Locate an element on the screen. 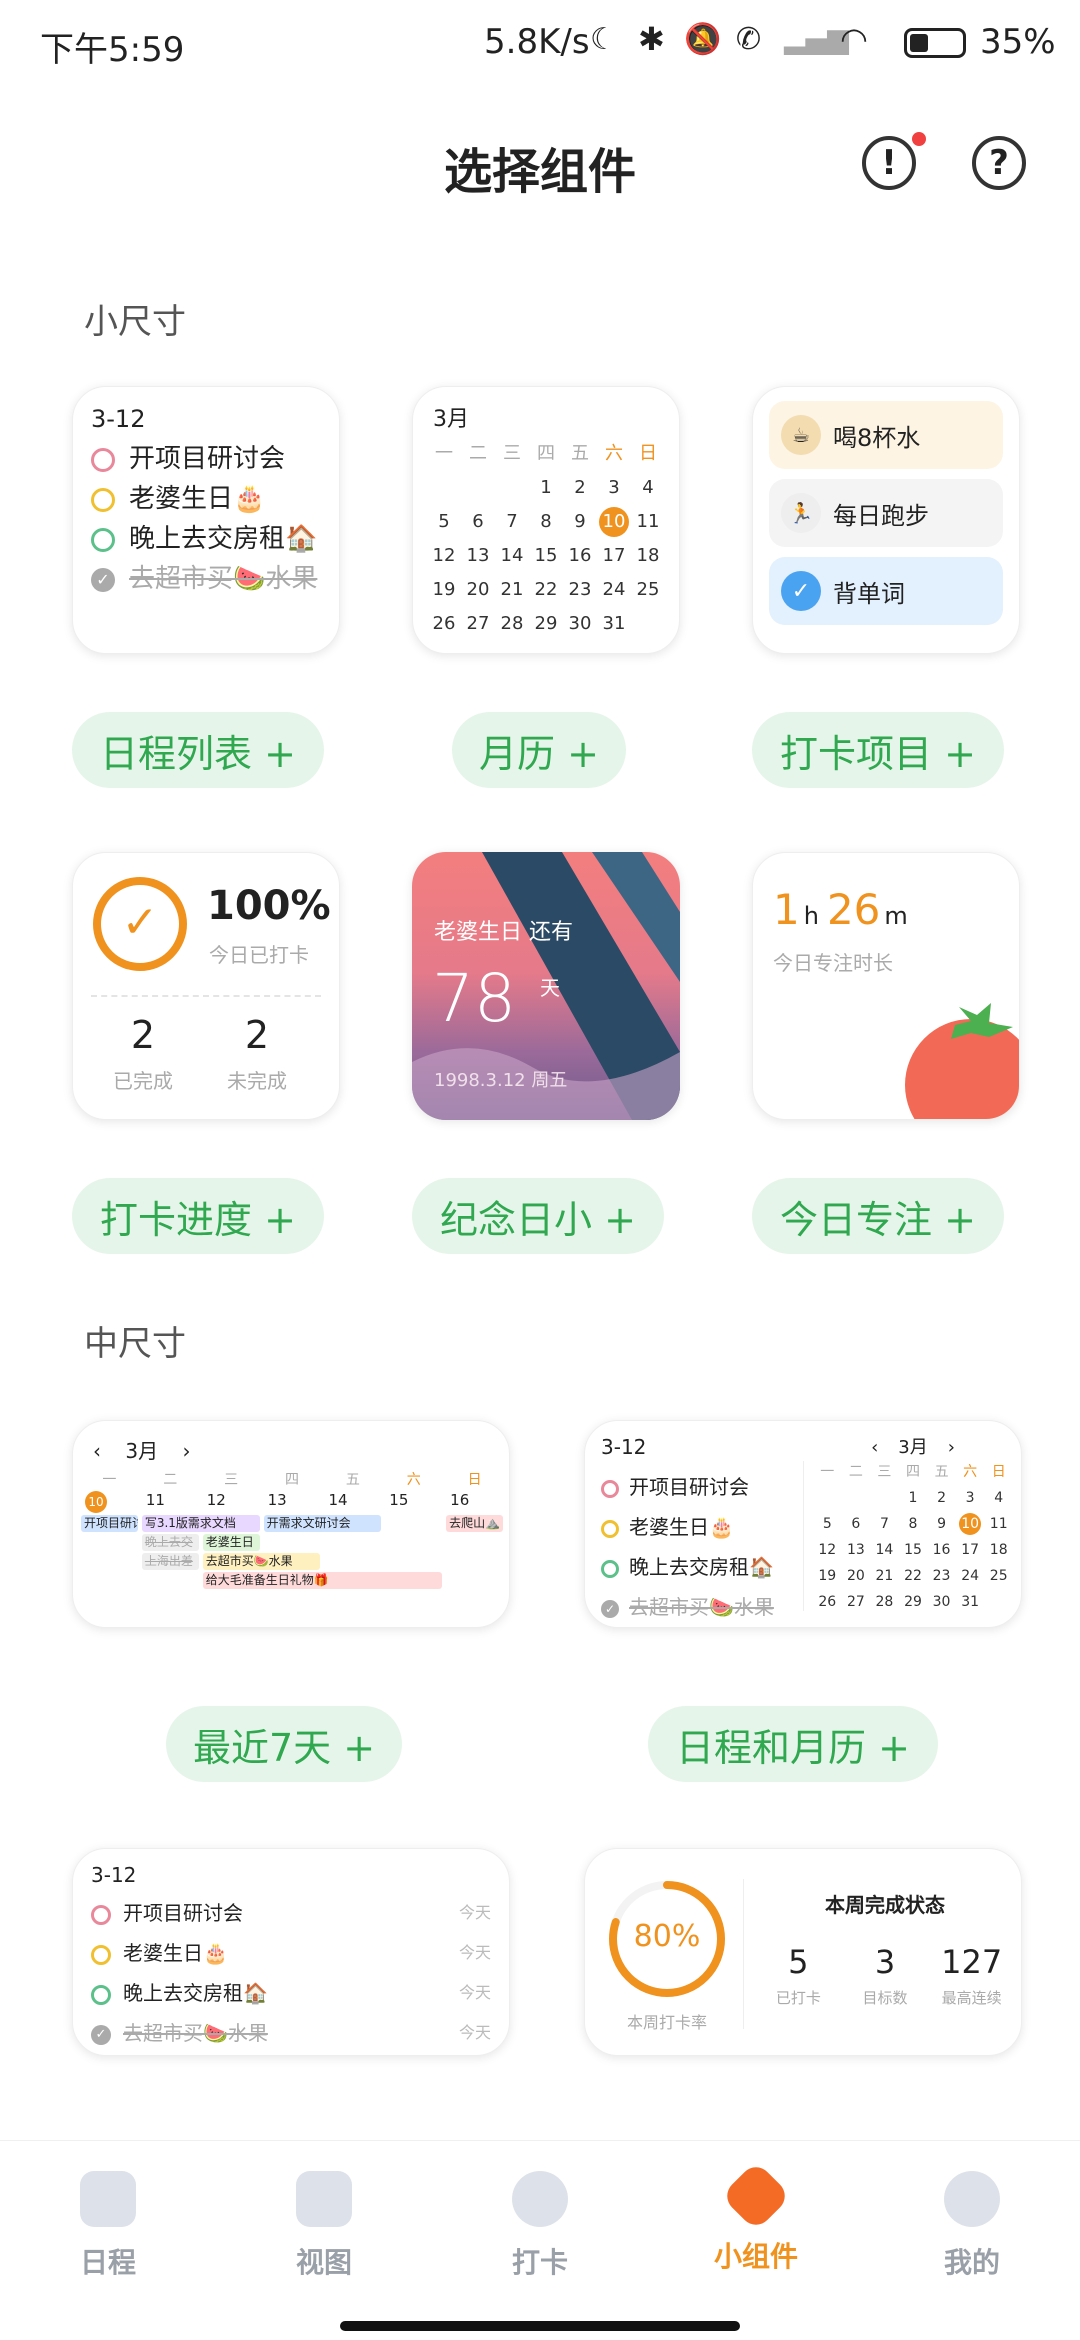  battery-icon is located at coordinates (935, 43).